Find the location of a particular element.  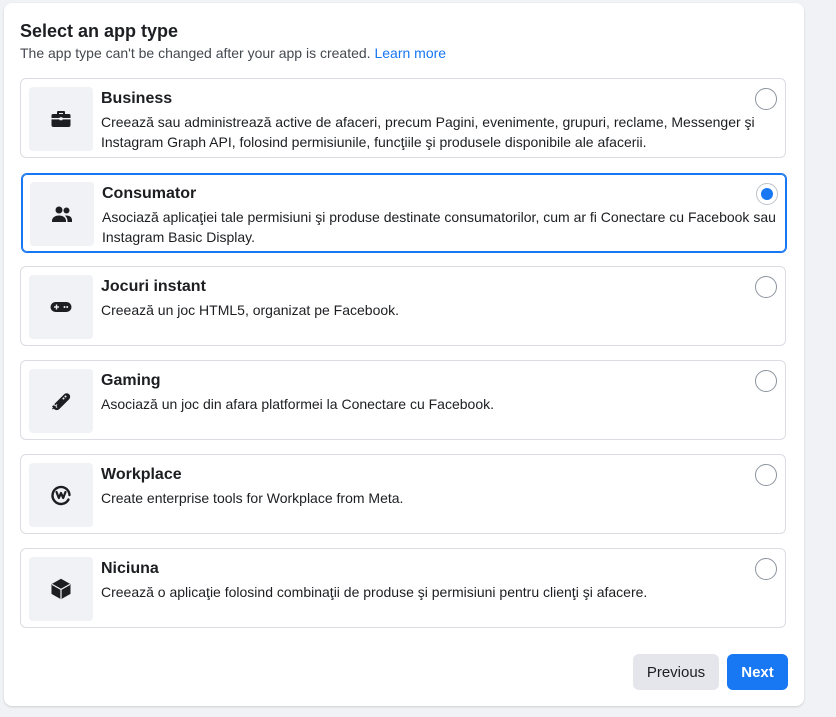

option-title: Business is located at coordinates (137, 98).